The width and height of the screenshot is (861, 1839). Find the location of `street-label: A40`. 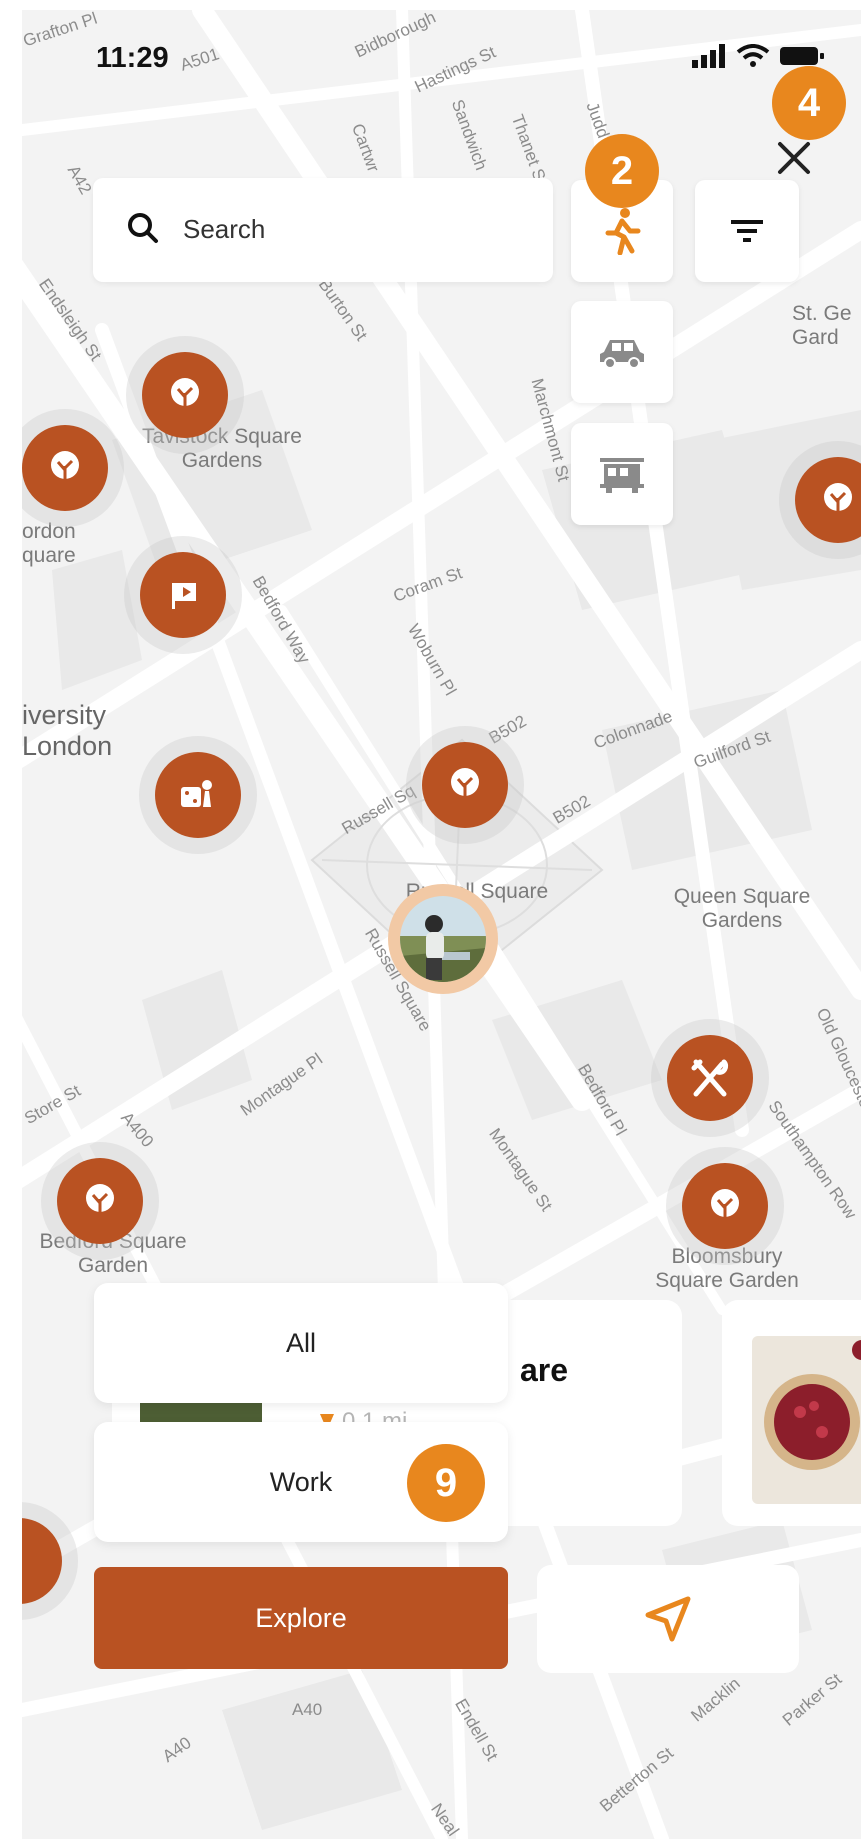

street-label: A40 is located at coordinates (307, 1709).